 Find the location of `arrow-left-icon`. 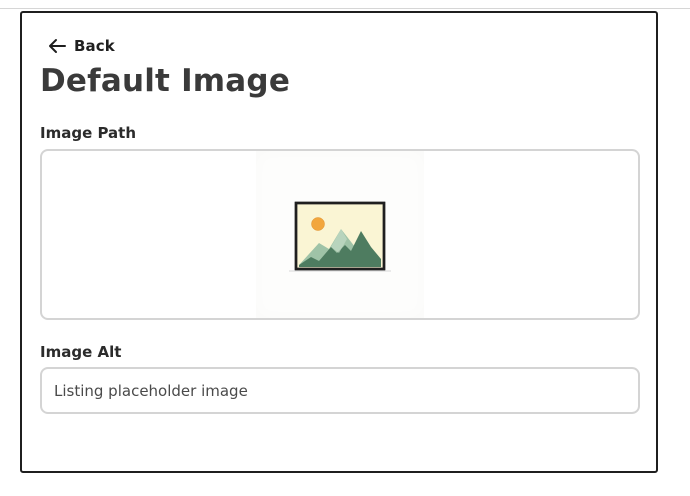

arrow-left-icon is located at coordinates (57, 46).